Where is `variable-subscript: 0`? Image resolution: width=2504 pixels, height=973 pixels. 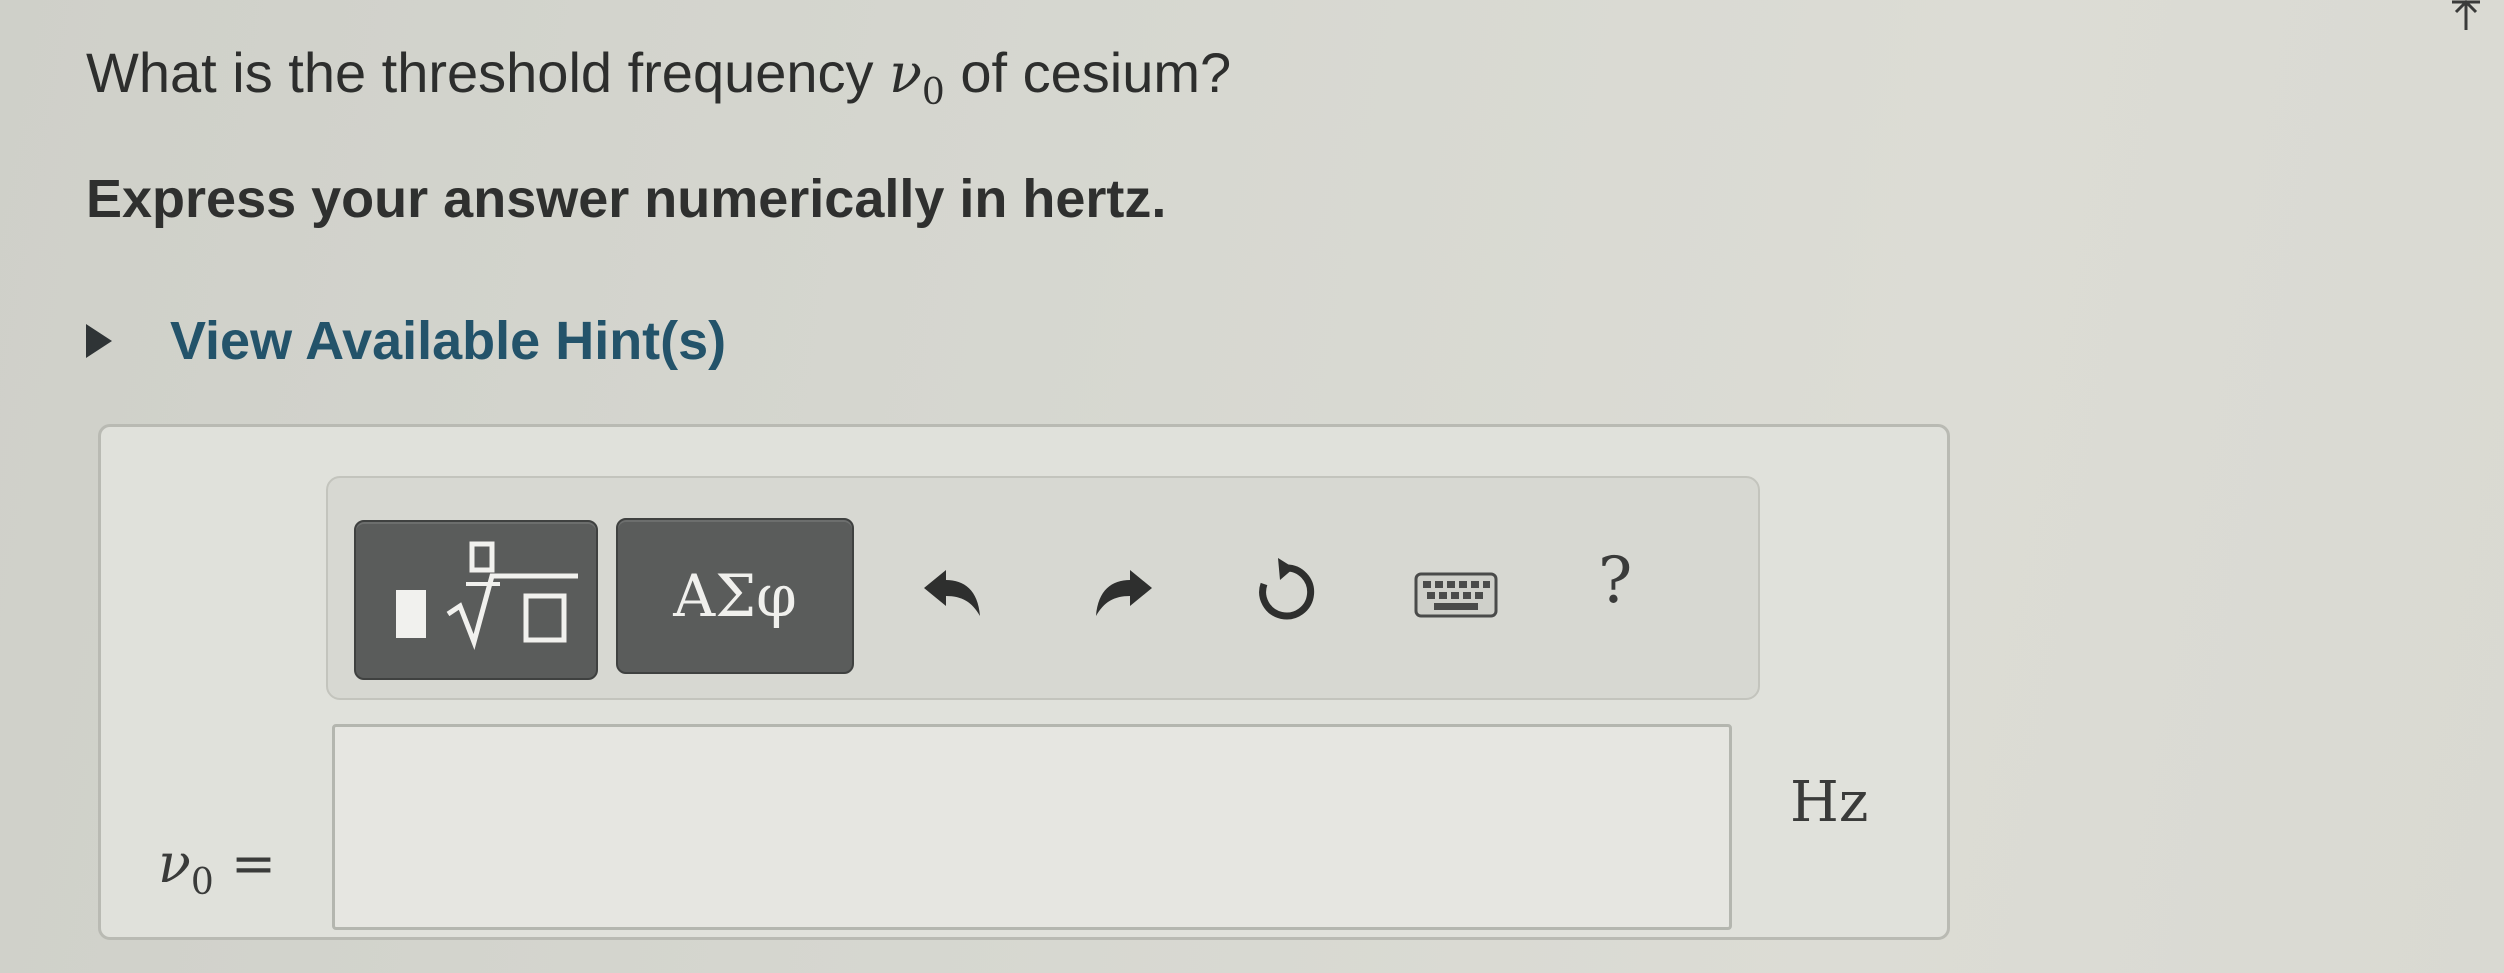 variable-subscript: 0 is located at coordinates (202, 882).